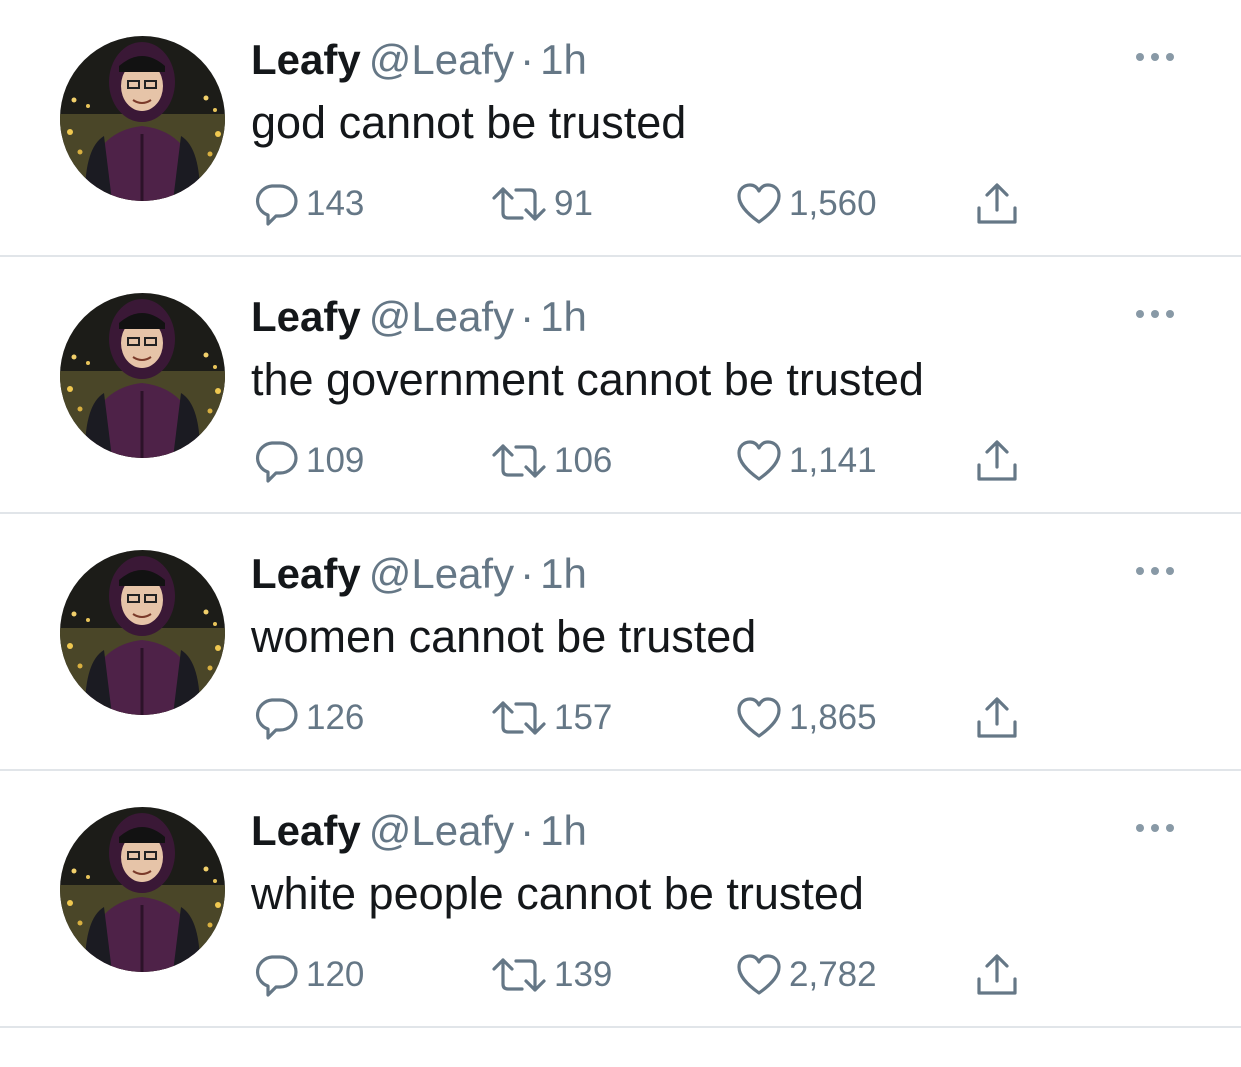 The height and width of the screenshot is (1067, 1241). I want to click on like-count: 1,865, so click(833, 717).